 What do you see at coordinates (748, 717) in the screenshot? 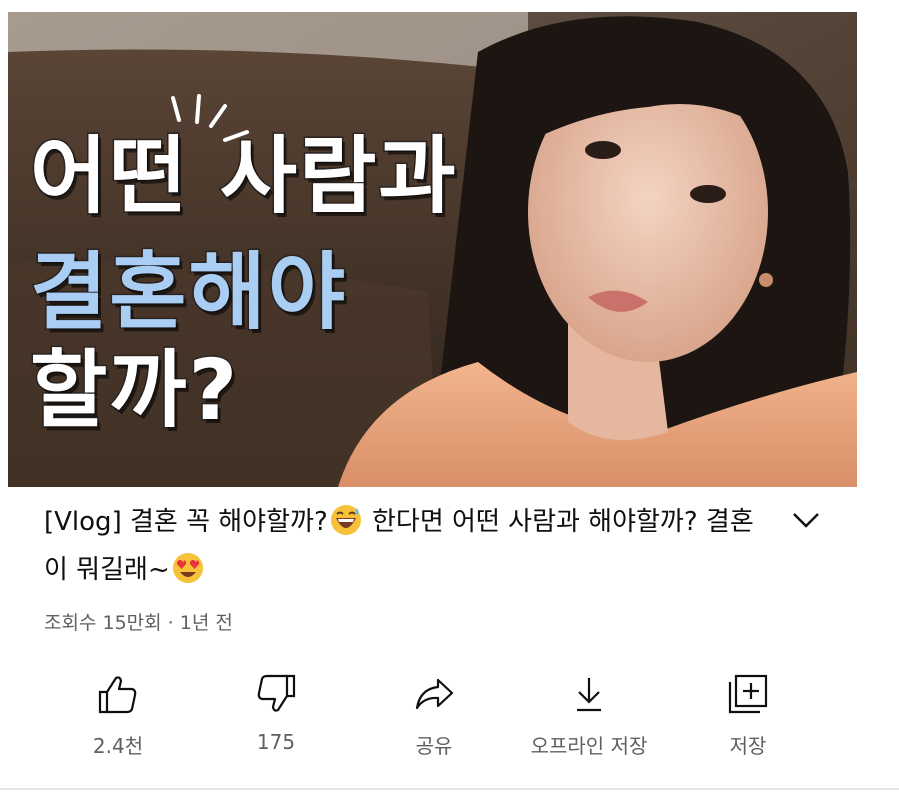
I see `save-button: 저장` at bounding box center [748, 717].